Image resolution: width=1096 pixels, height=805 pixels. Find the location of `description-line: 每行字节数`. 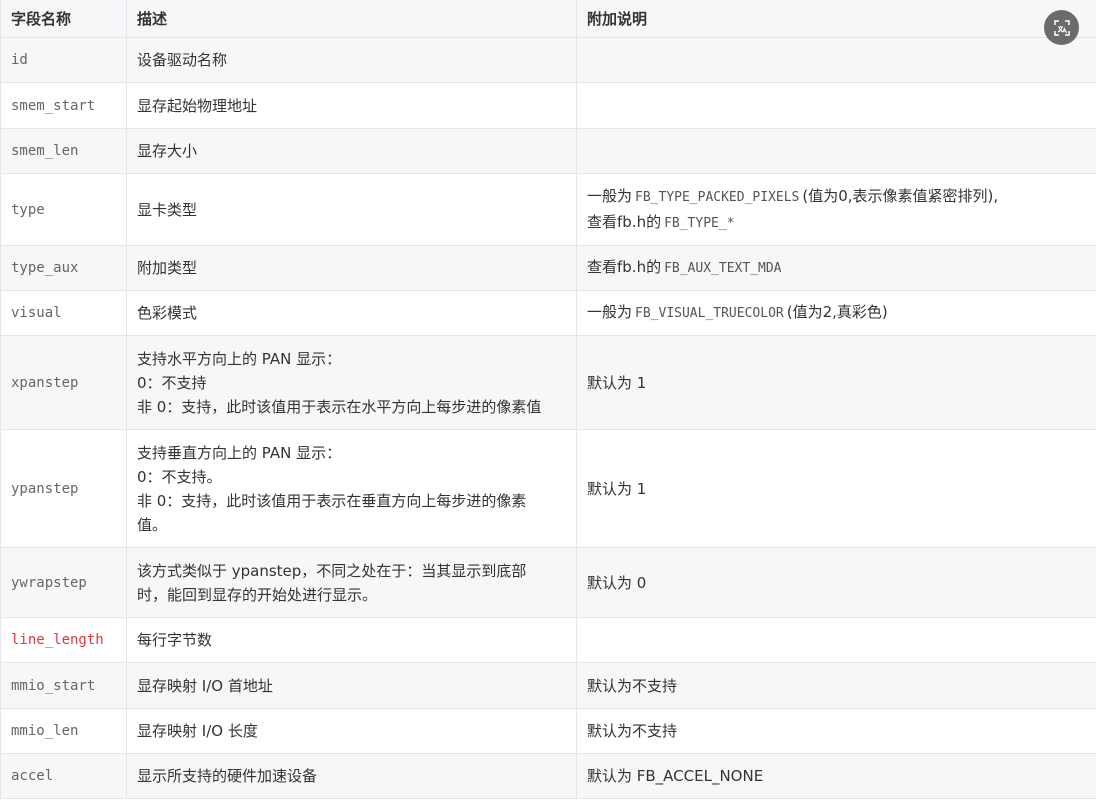

description-line: 每行字节数 is located at coordinates (175, 640).